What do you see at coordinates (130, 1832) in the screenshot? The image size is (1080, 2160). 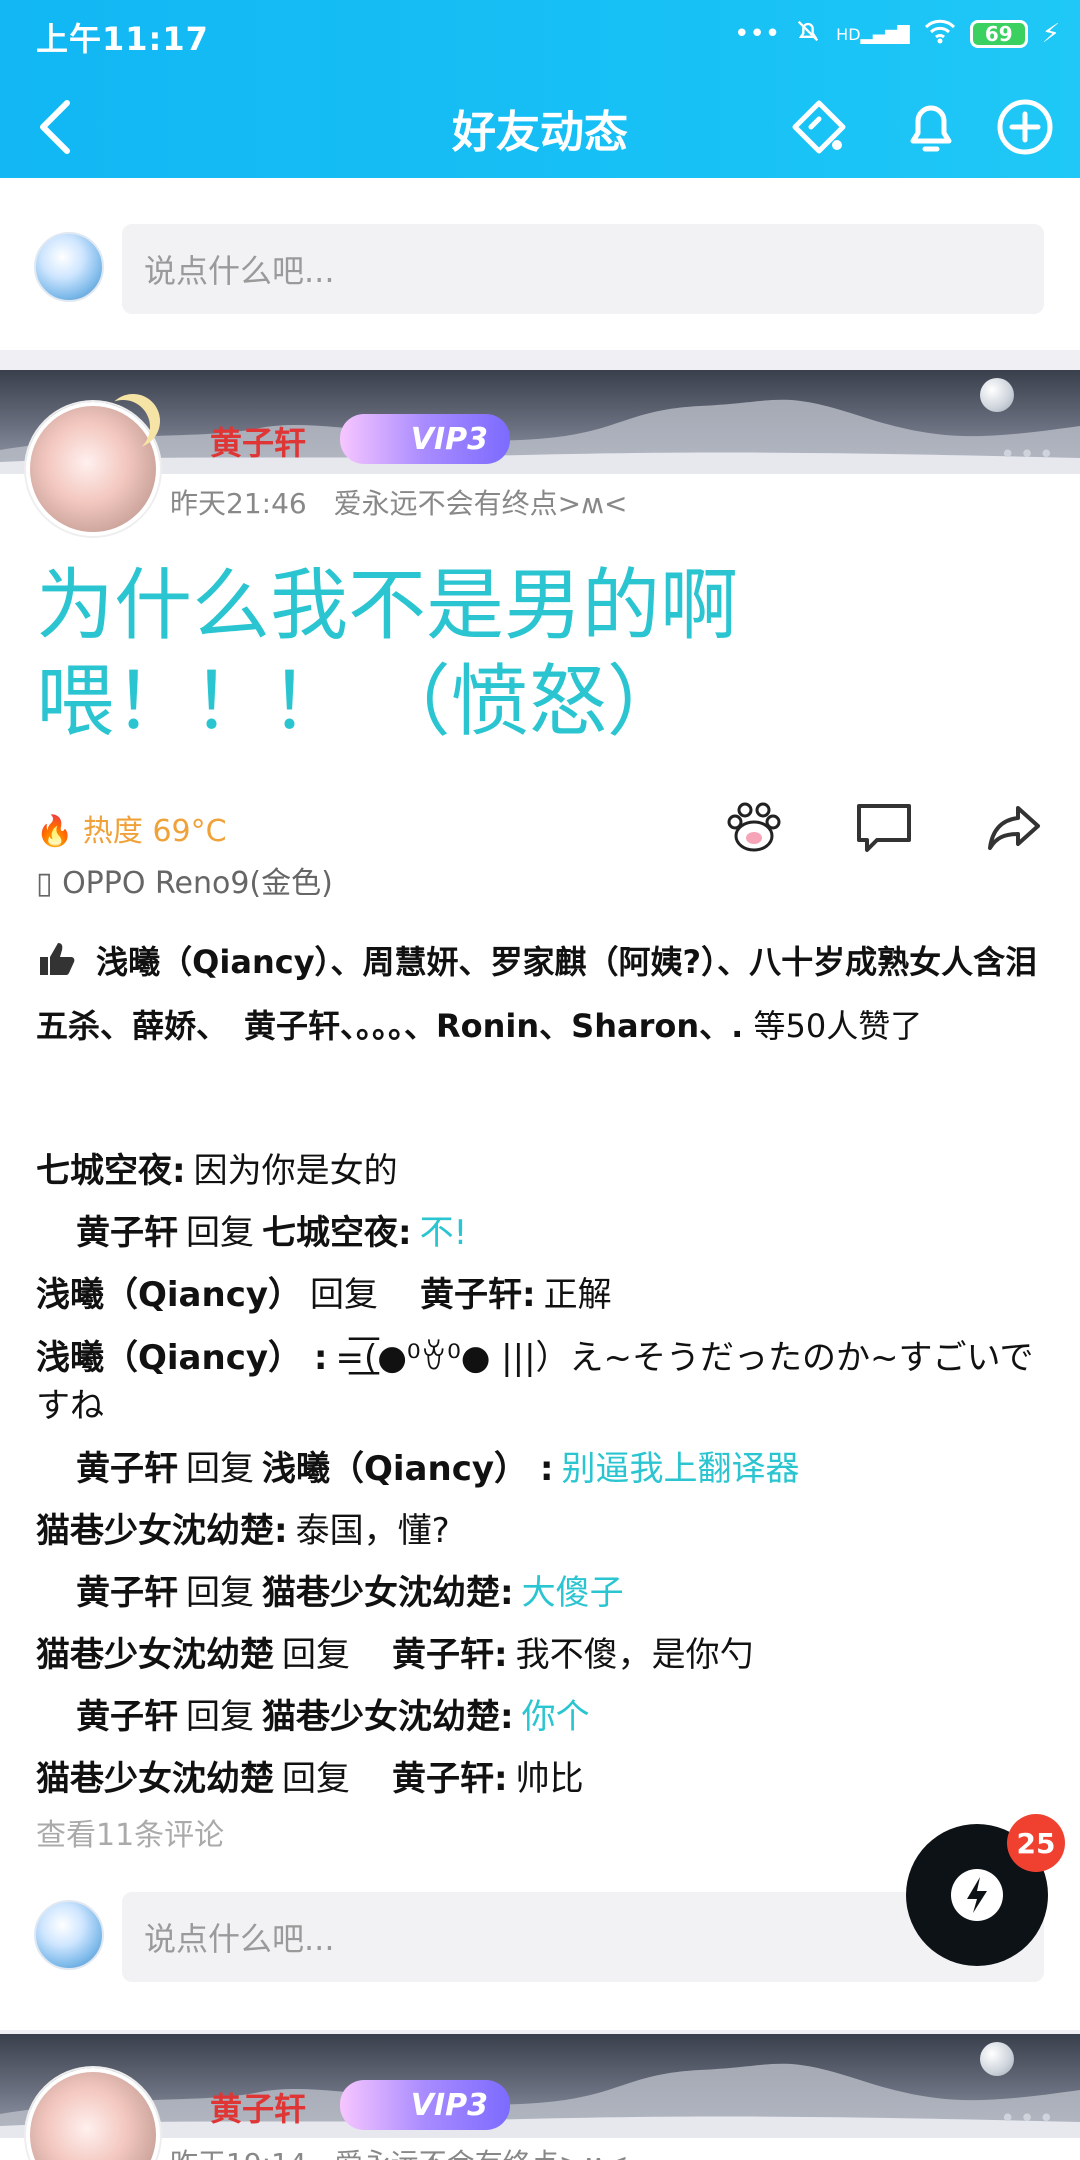 I see `view-all-comments-link: 查看11条评论` at bounding box center [130, 1832].